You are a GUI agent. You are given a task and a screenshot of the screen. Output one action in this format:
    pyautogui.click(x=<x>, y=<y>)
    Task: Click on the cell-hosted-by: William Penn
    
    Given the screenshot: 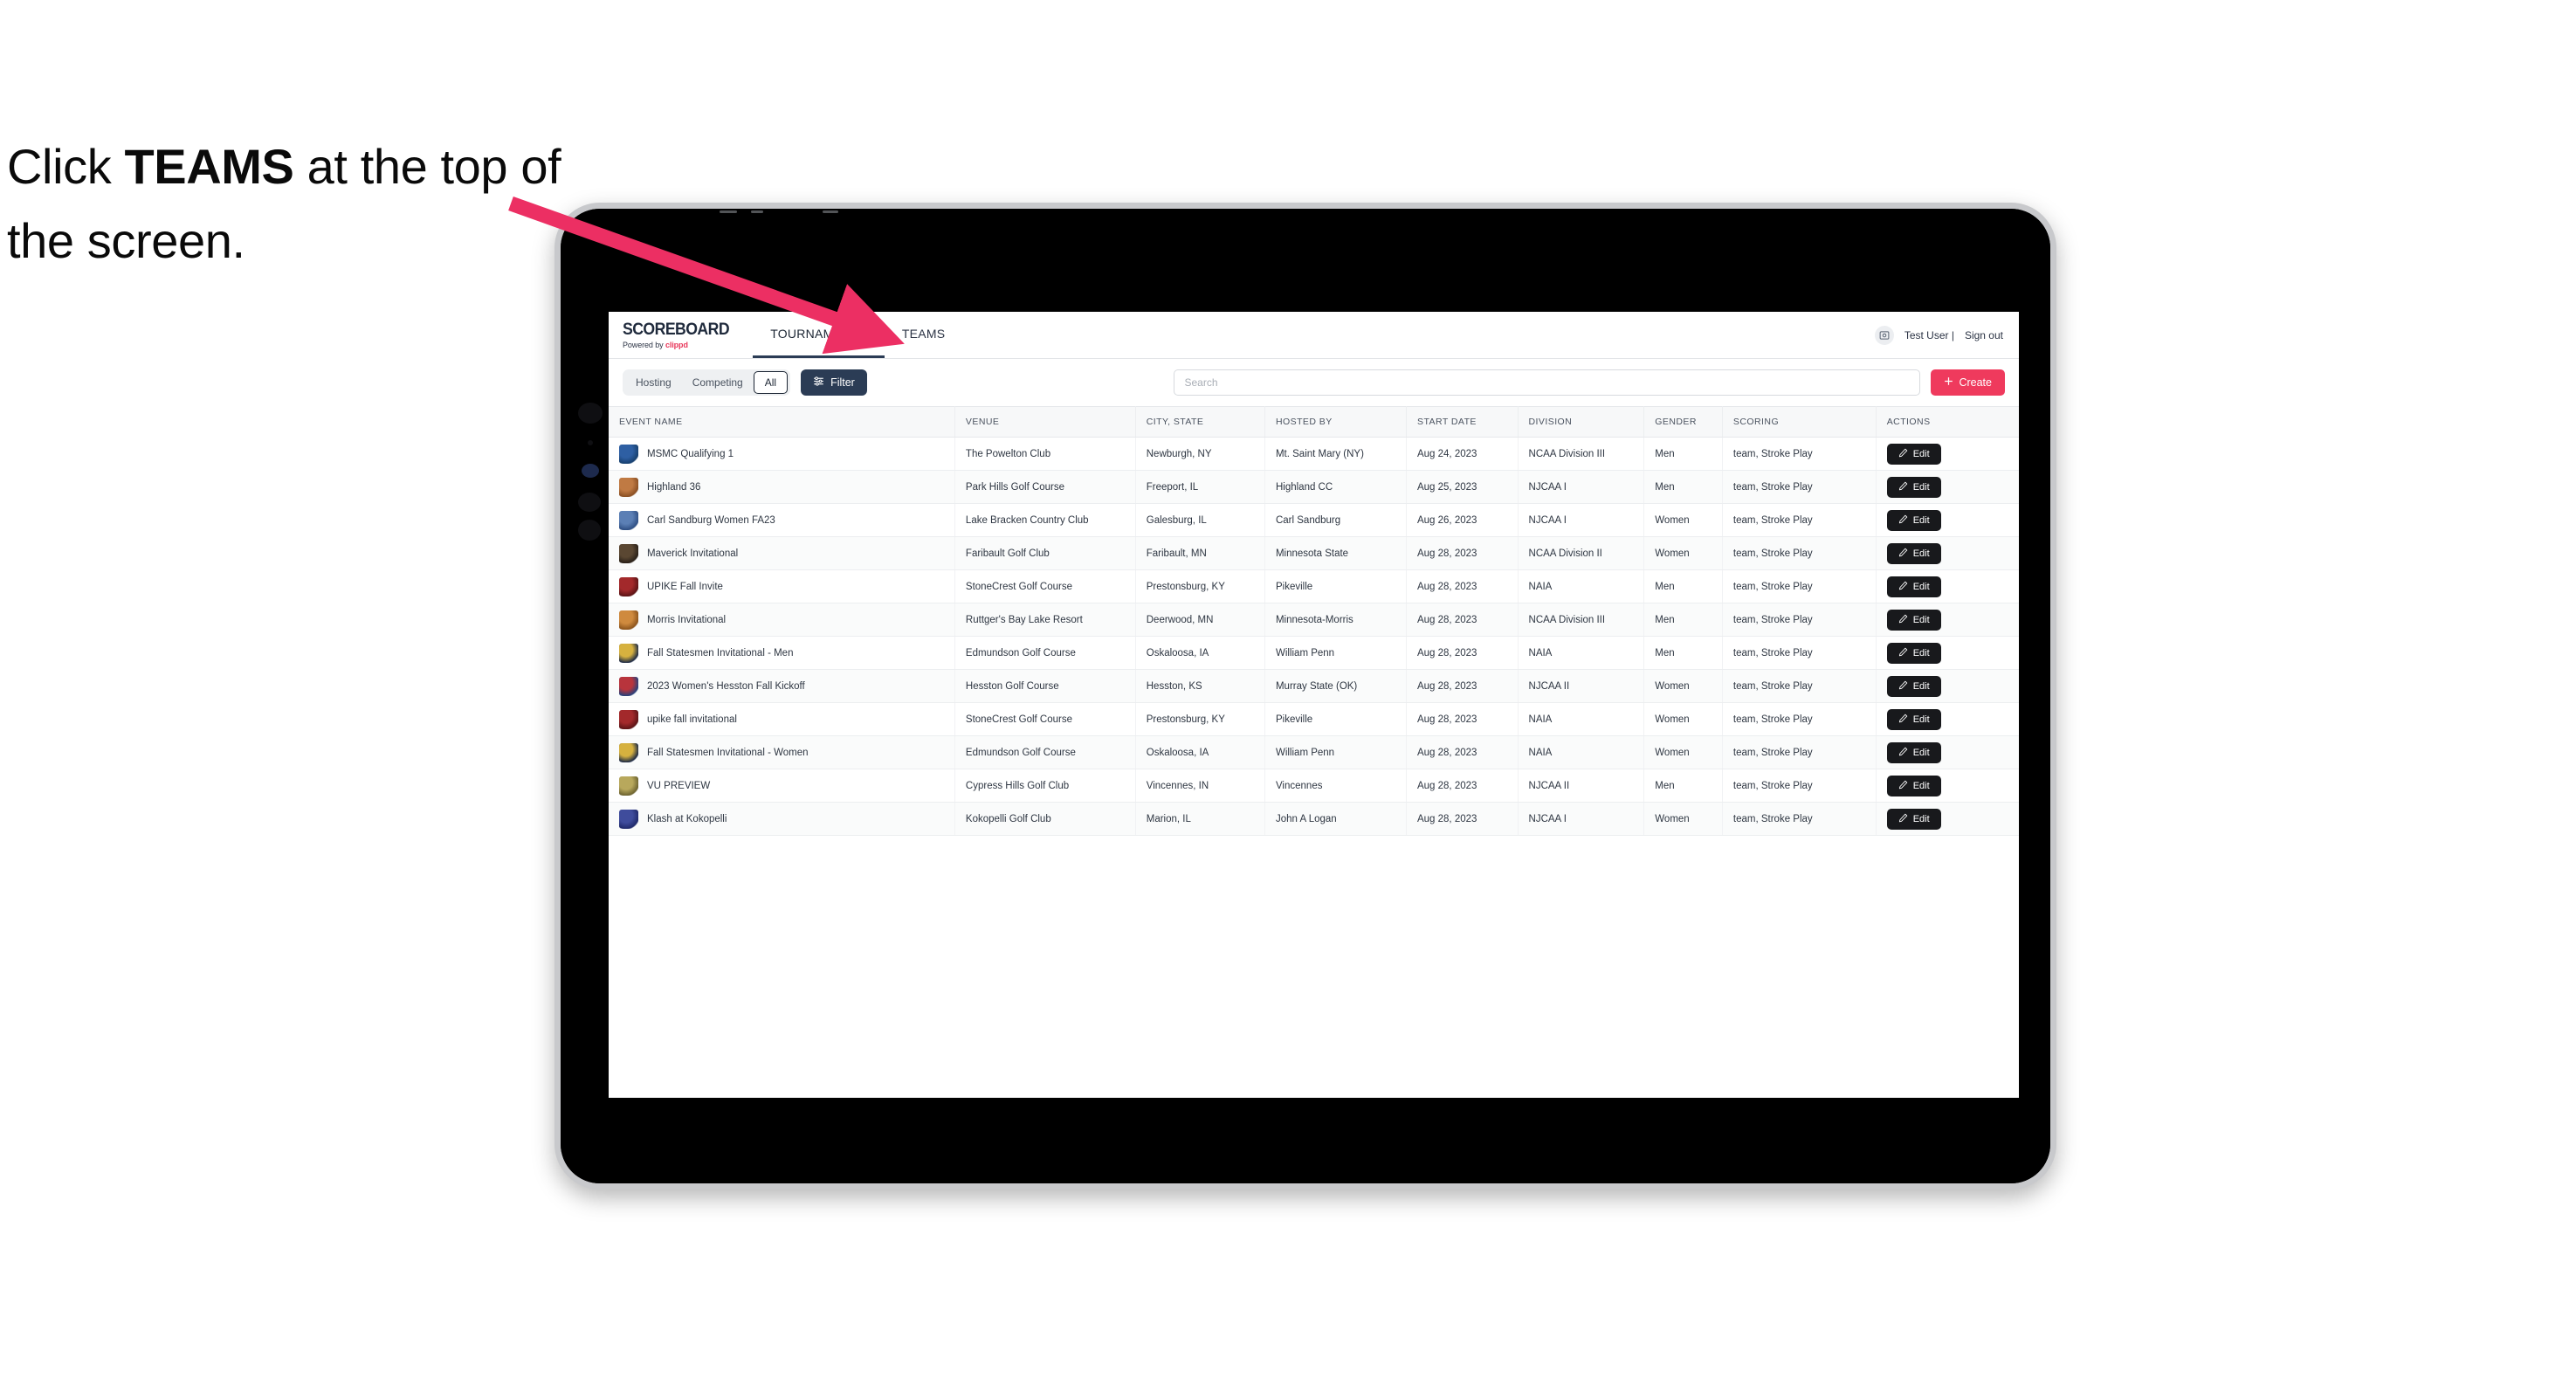 What is the action you would take?
    pyautogui.click(x=1335, y=752)
    